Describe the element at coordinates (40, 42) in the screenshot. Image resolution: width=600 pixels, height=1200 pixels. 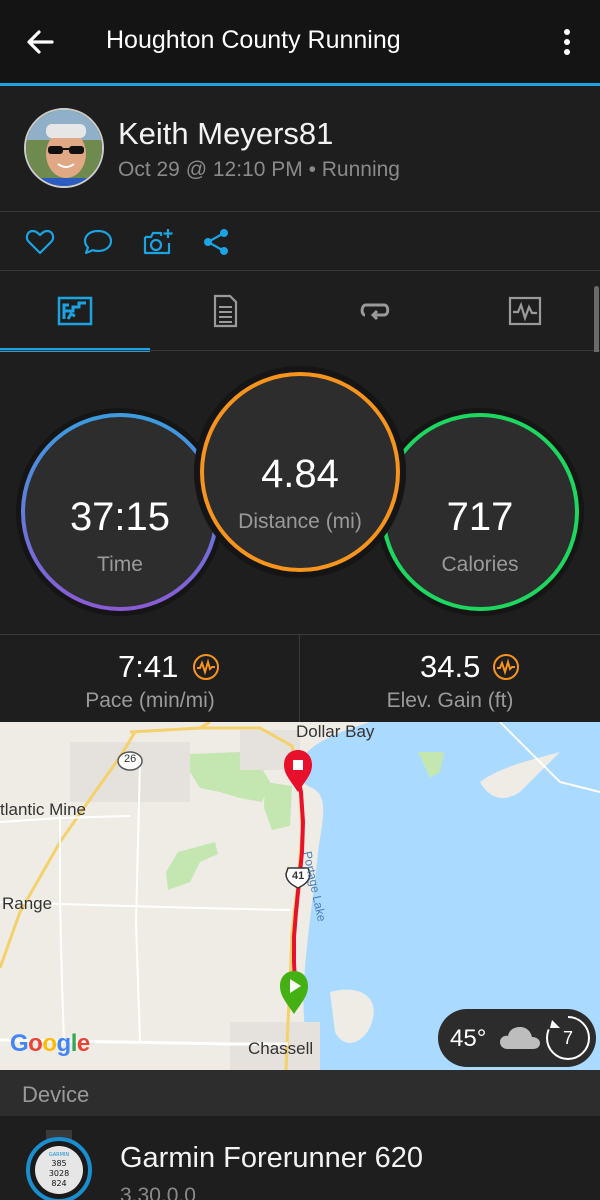
I see `arrow-left-icon` at that location.